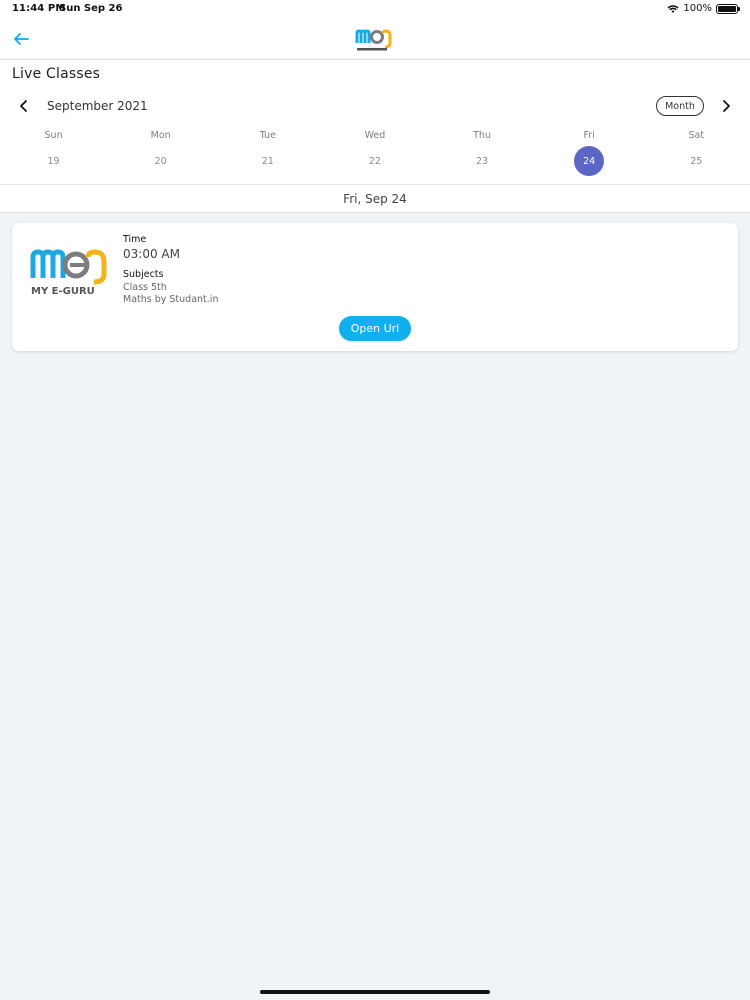 This screenshot has width=750, height=1000. Describe the element at coordinates (53, 161) in the screenshot. I see `day-number: 19` at that location.